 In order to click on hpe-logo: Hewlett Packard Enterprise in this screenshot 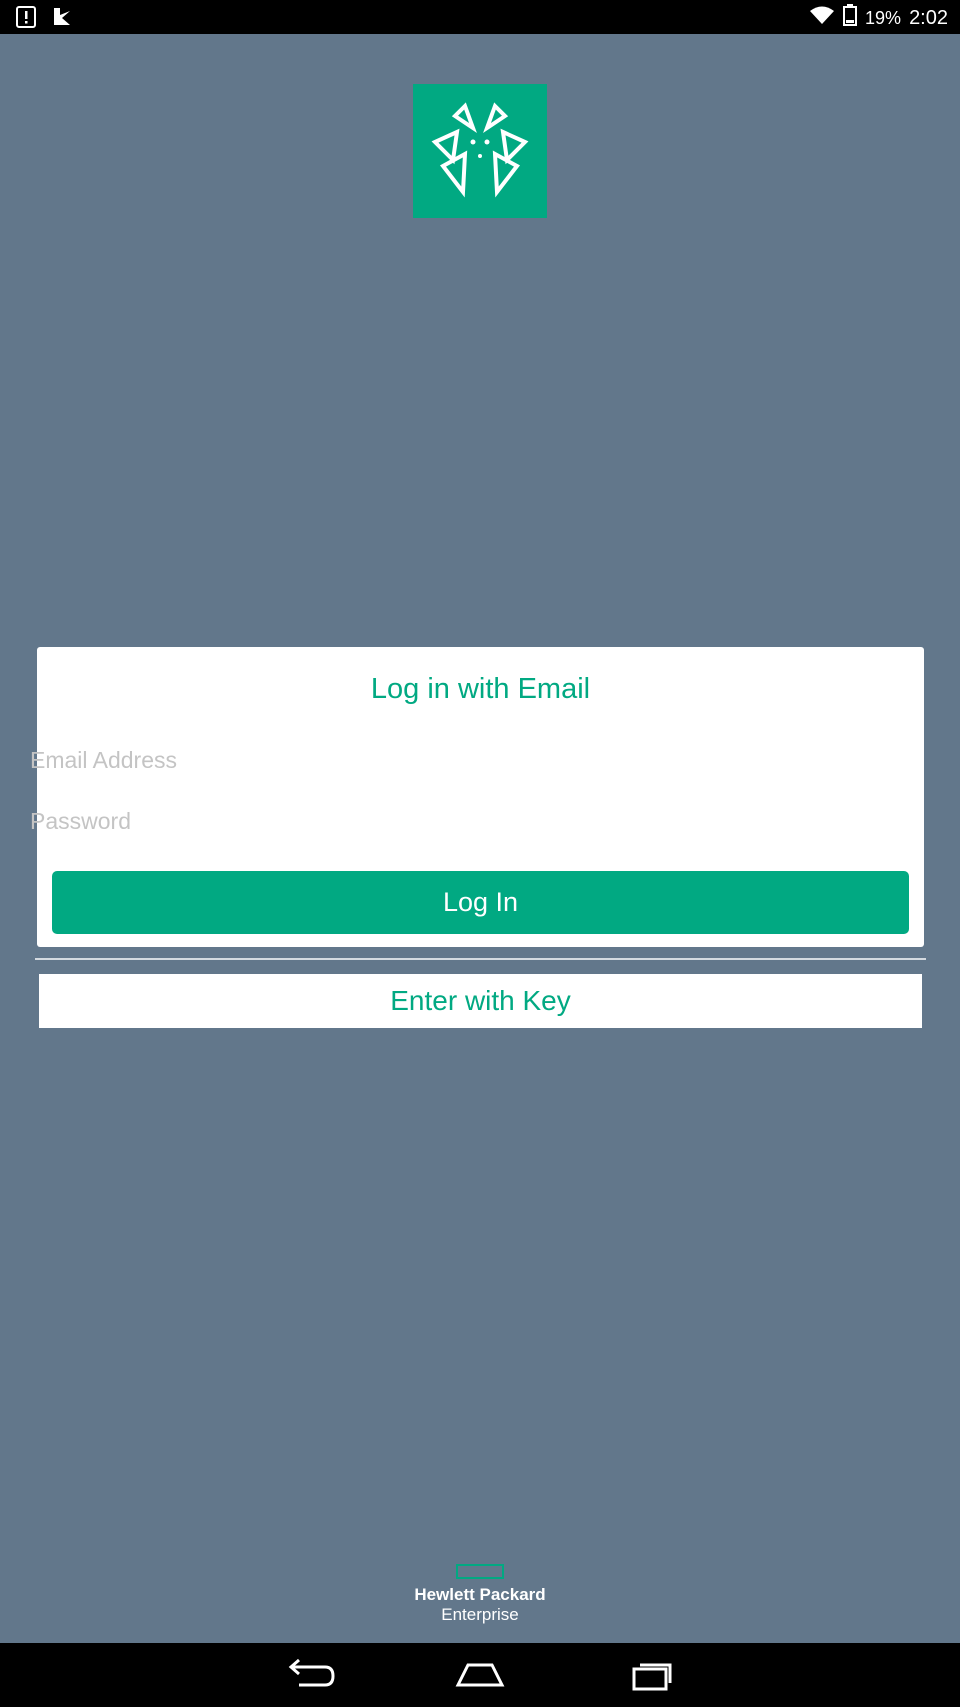, I will do `click(480, 1594)`.